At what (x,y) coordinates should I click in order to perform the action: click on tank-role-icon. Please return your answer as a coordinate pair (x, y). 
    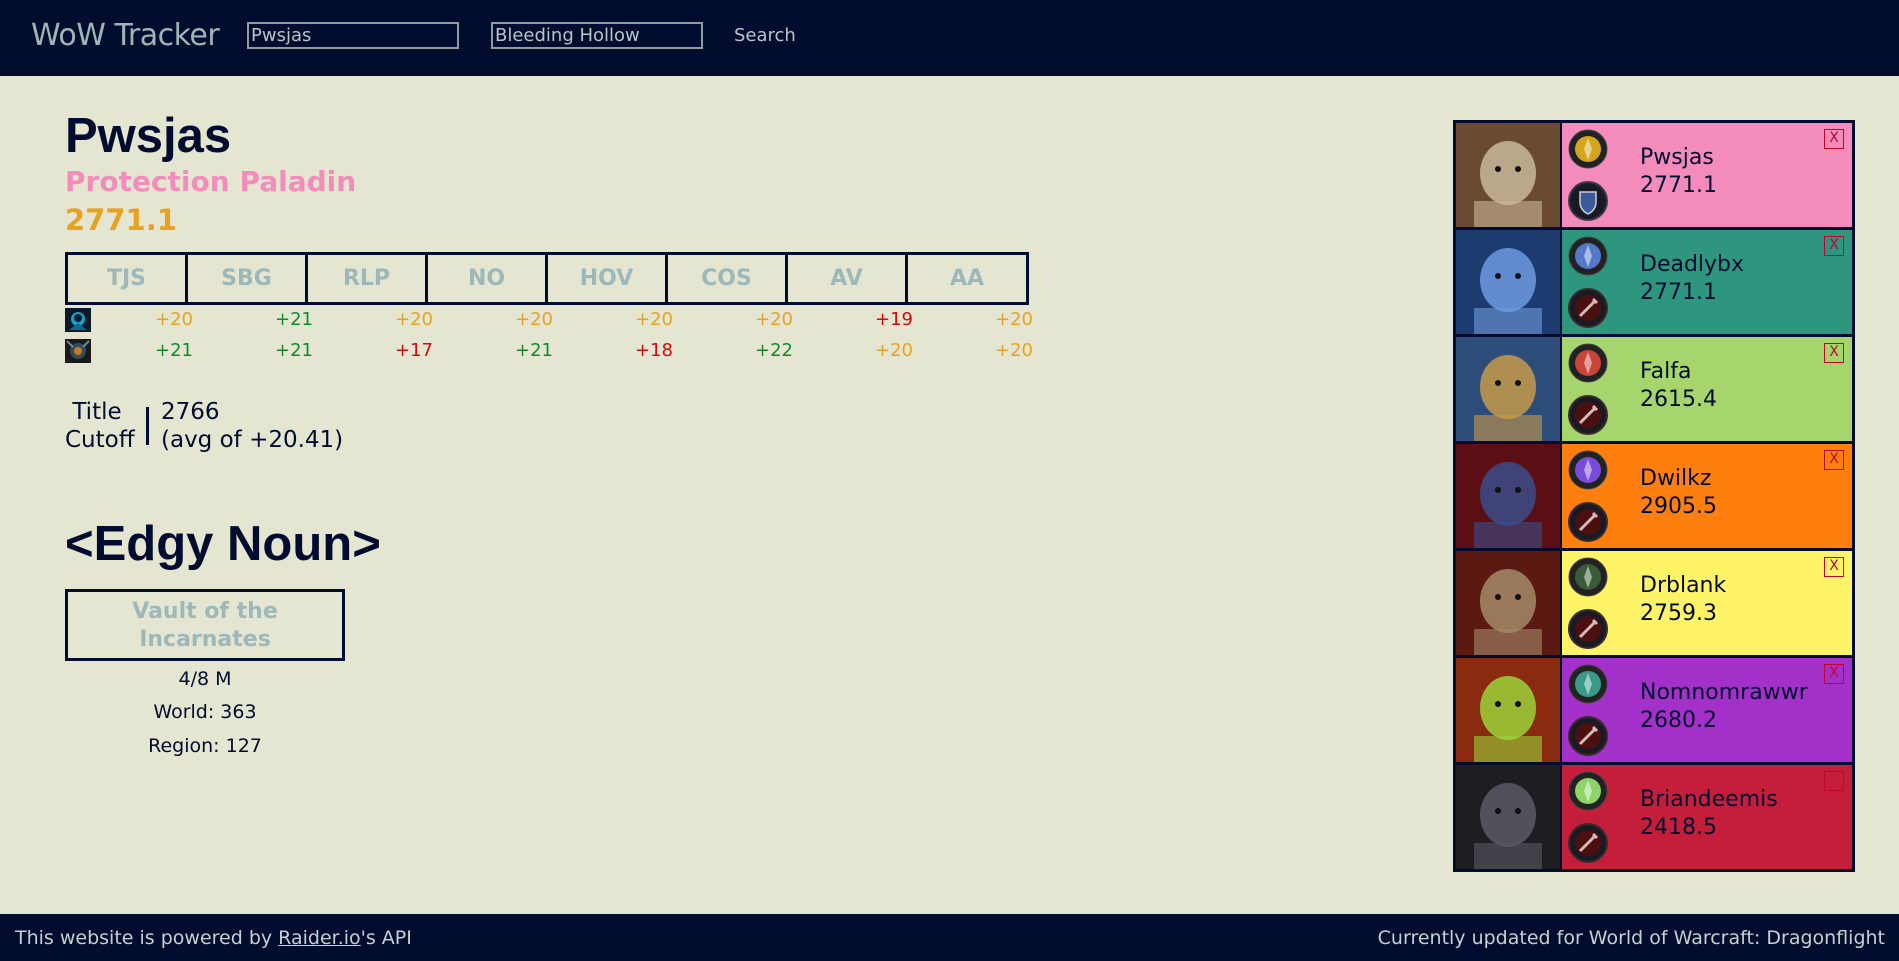
    Looking at the image, I should click on (1588, 201).